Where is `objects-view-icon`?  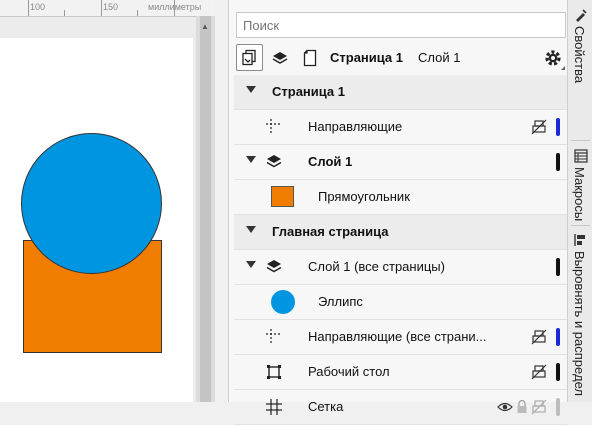 objects-view-icon is located at coordinates (249, 57).